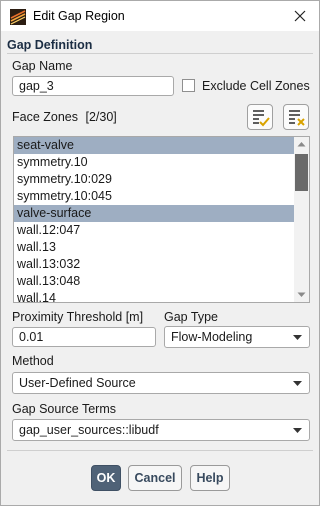  I want to click on face-zones-count: [2/30], so click(101, 117).